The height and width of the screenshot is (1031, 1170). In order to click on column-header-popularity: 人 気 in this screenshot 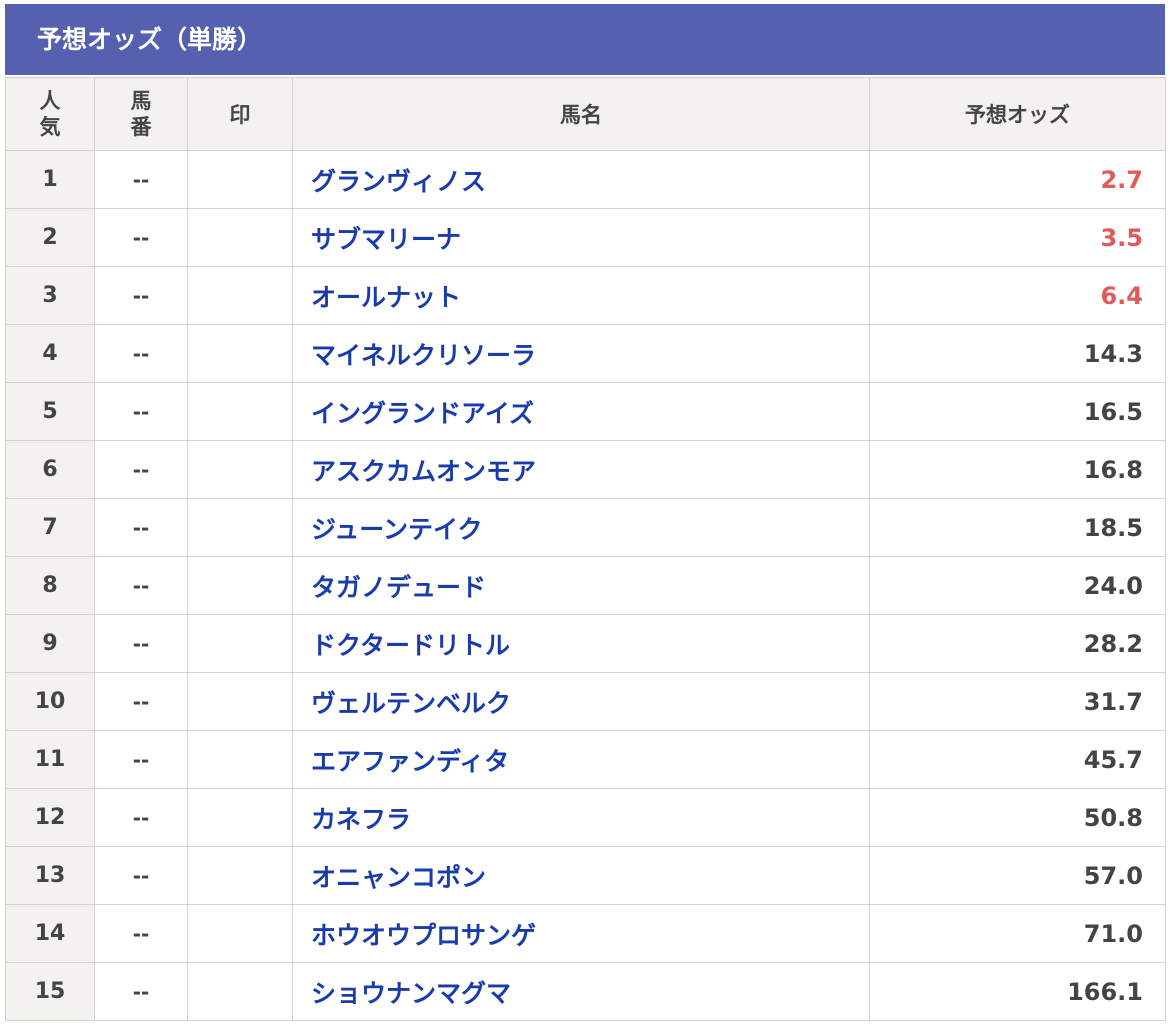, I will do `click(50, 114)`.